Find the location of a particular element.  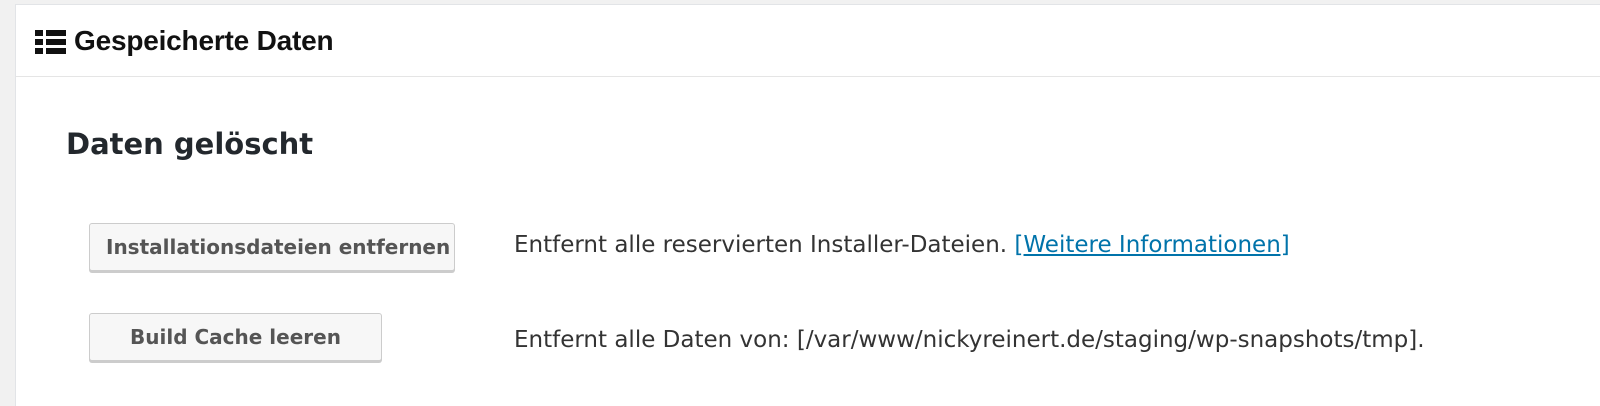

panel-title: Gespeicherte Daten is located at coordinates (204, 40).